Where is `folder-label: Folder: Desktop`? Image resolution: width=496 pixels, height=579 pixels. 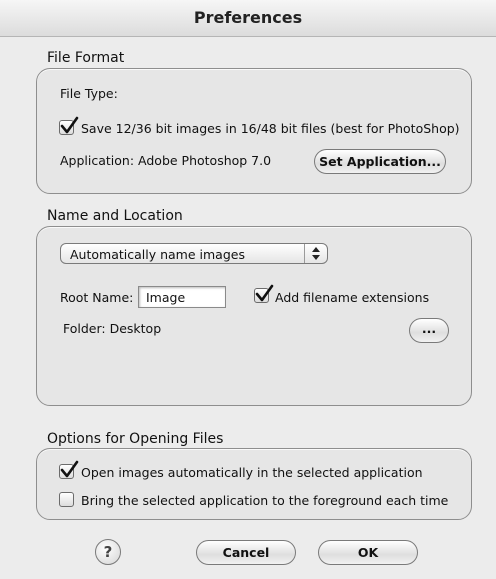 folder-label: Folder: Desktop is located at coordinates (112, 328).